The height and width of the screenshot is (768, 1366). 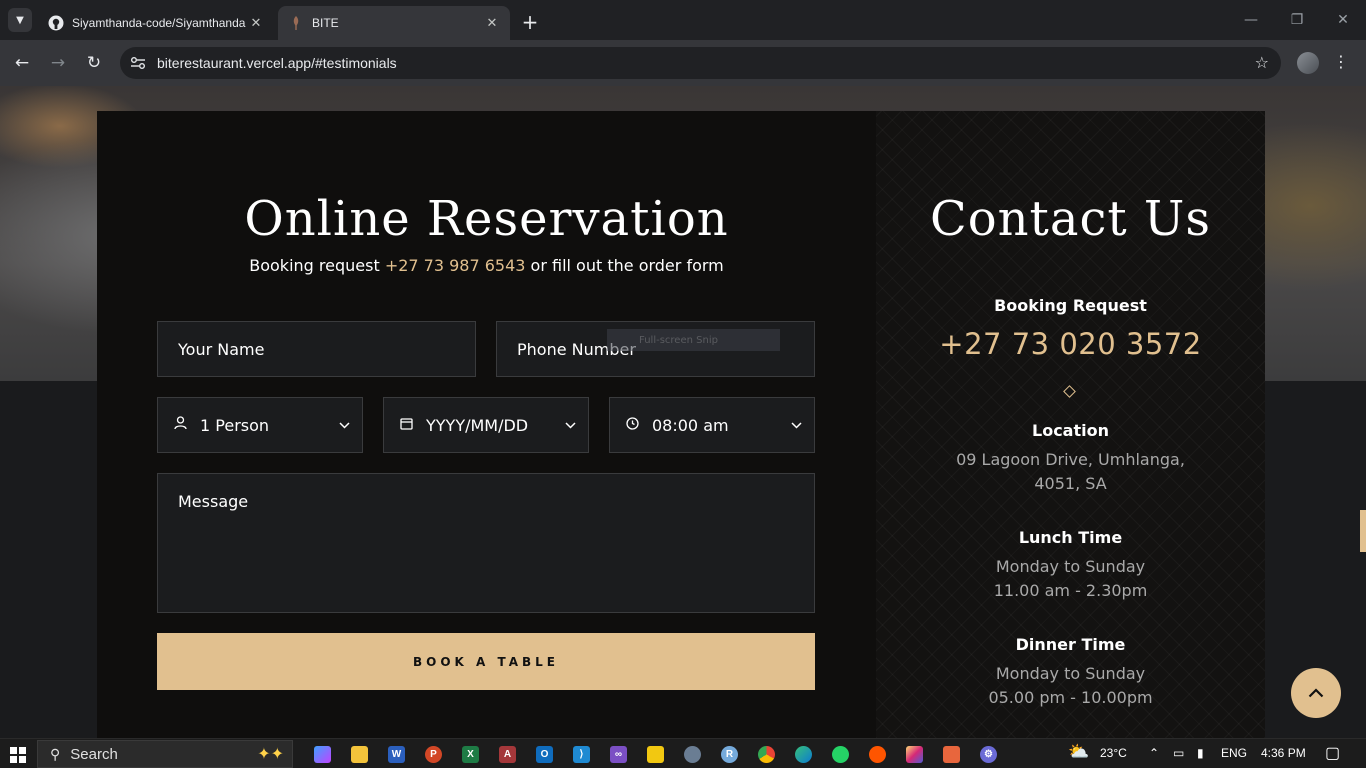 I want to click on lunch-days-text: Monday to Sunday, so click(x=1070, y=566).